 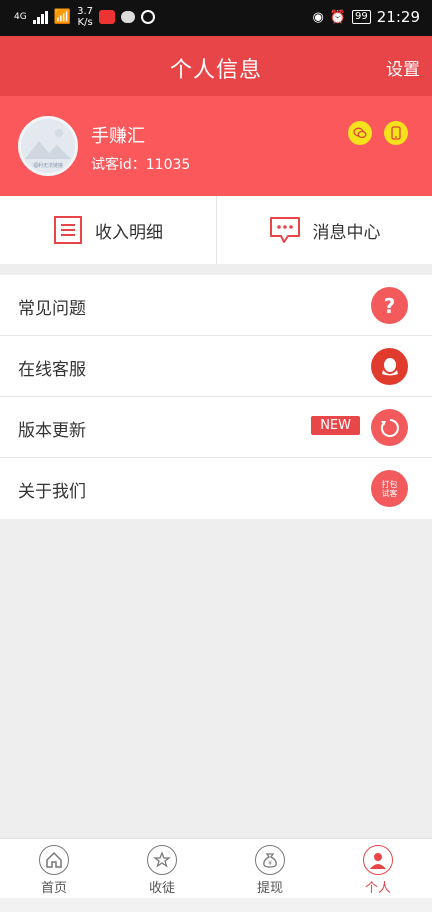 I want to click on about-icon-text-2: 试客, so click(x=389, y=493).